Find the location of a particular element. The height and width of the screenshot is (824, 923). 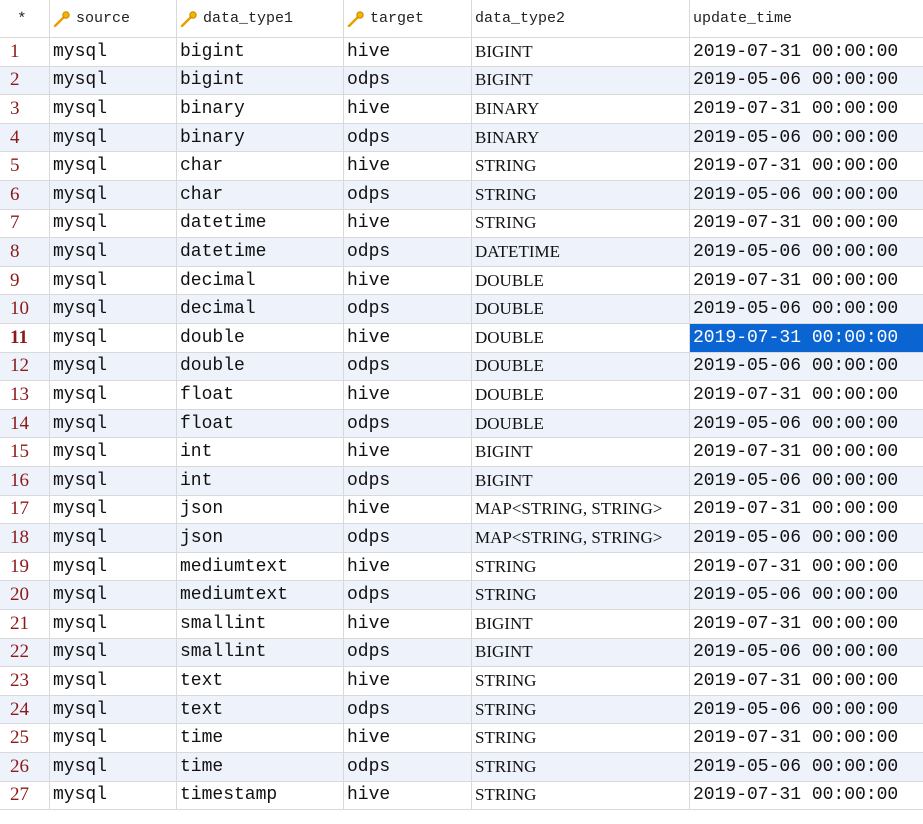

row-number-cell: 9 is located at coordinates (25, 280).